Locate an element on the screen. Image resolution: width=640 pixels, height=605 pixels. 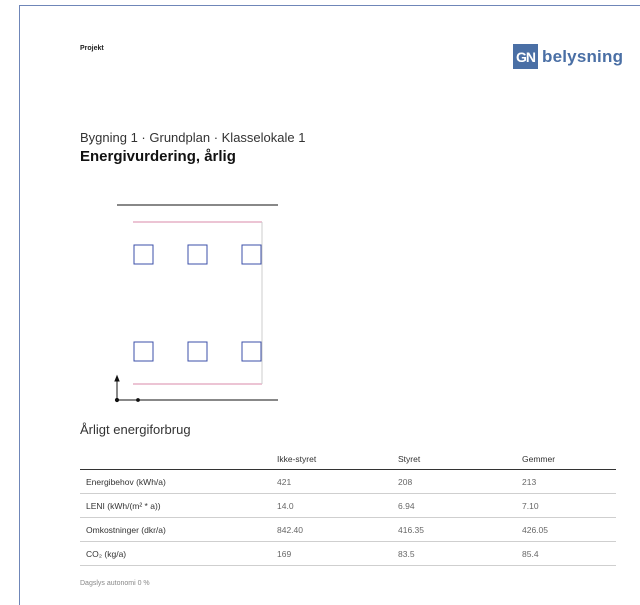
section-heading: Årligt energiforbrug is located at coordinates (135, 429).